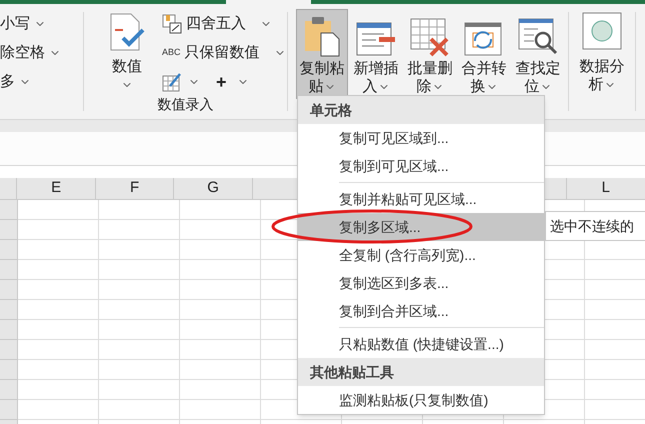 The width and height of the screenshot is (645, 424). What do you see at coordinates (224, 24) in the screenshot?
I see `ribbon-menu-button: 四舍五入` at bounding box center [224, 24].